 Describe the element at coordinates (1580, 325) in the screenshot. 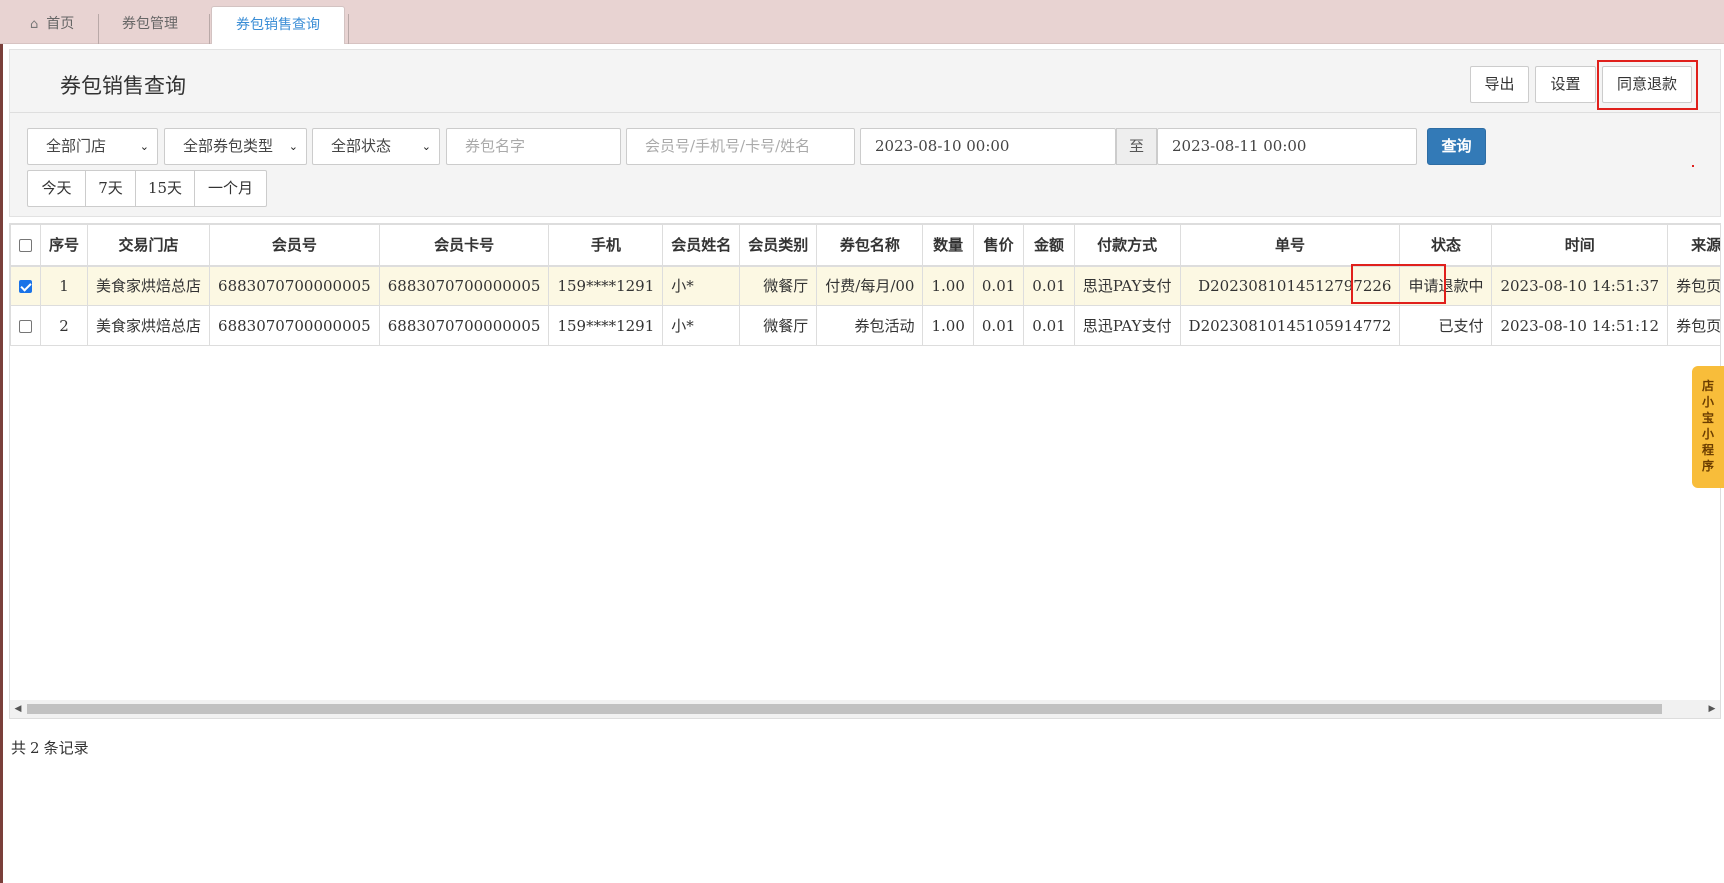

I see `cell-time: 2023-08-10 14:51:12` at that location.